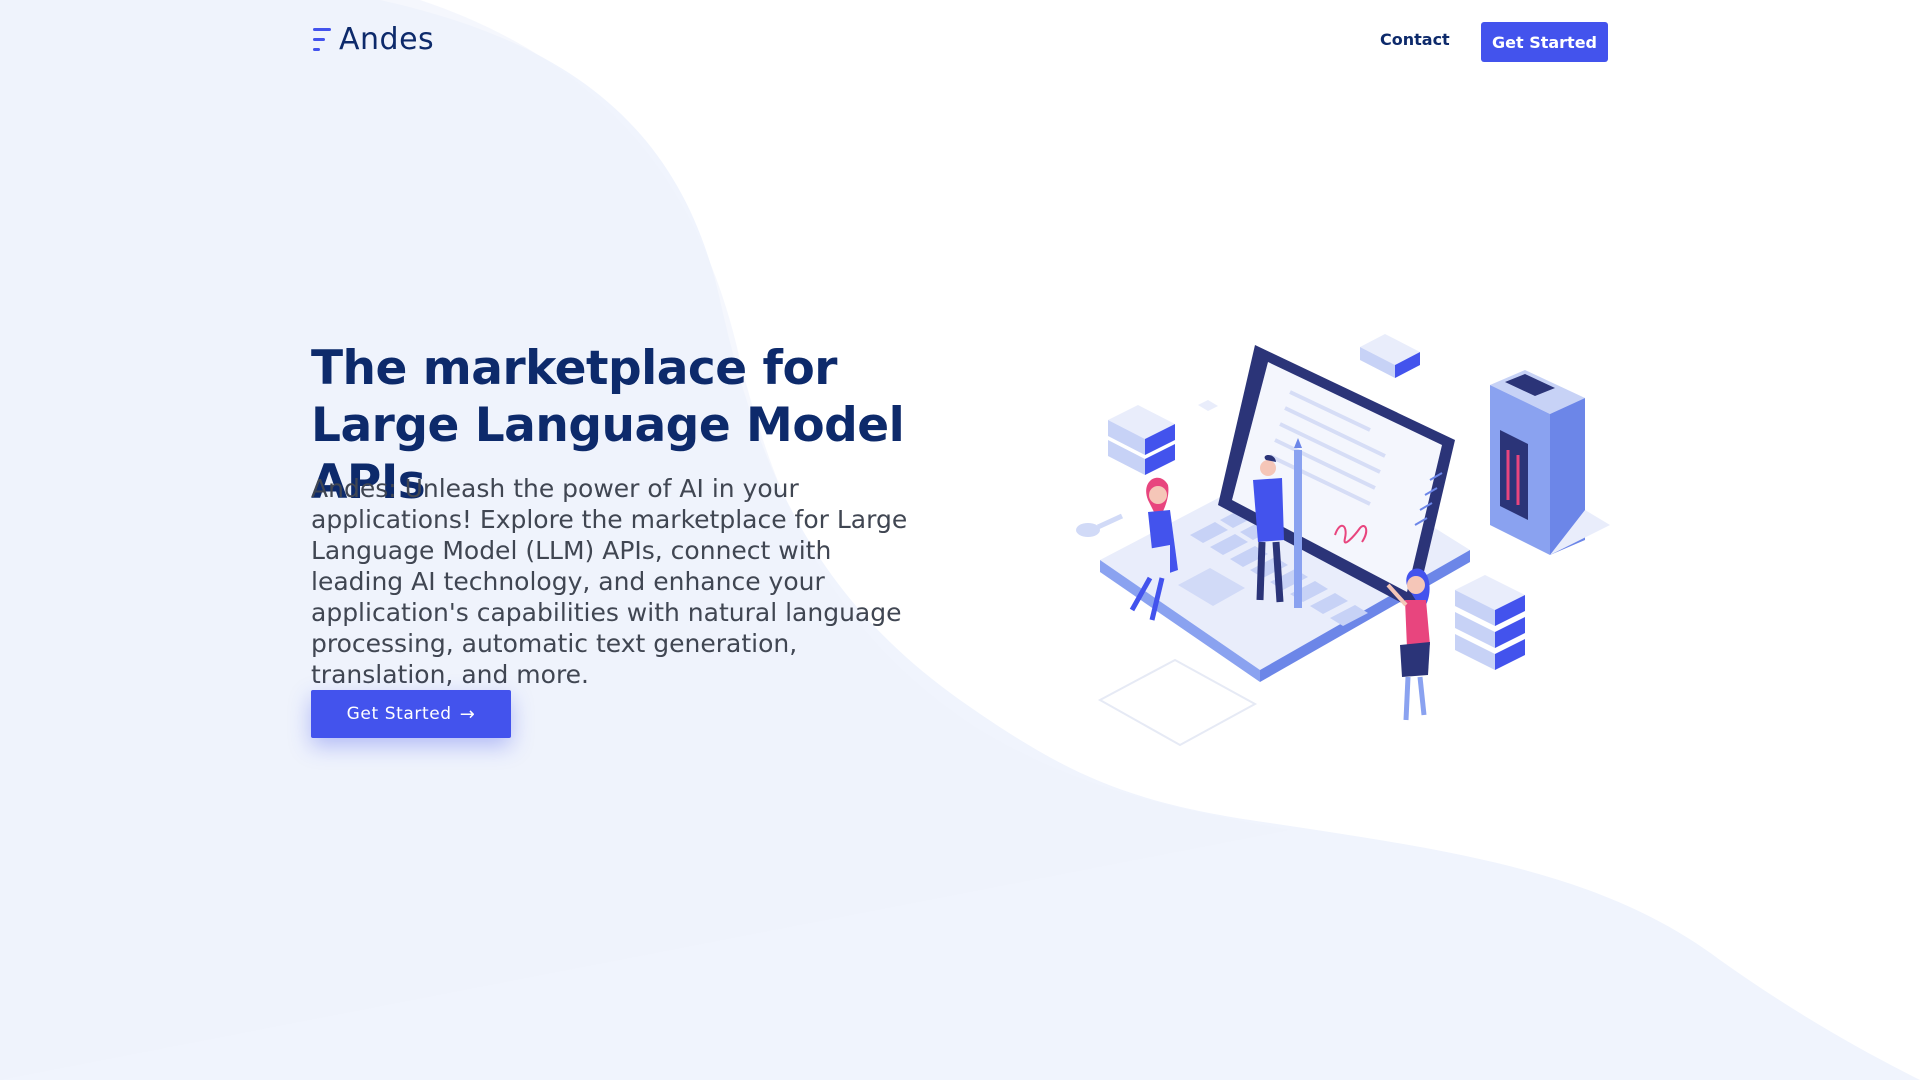  Describe the element at coordinates (1177, 702) in the screenshot. I see `floor-outline-shape` at that location.